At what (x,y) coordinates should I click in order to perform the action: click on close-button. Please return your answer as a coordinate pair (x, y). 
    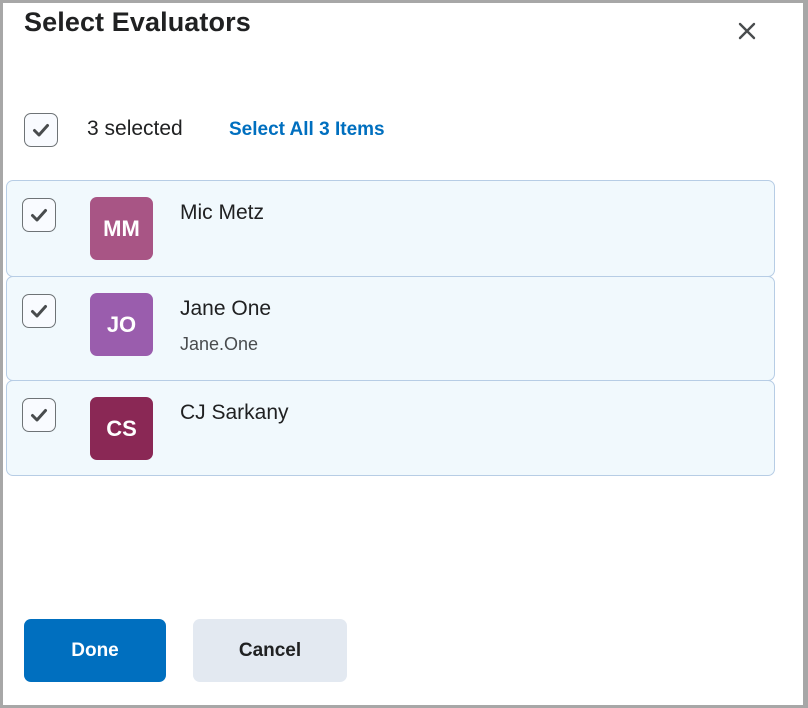
    Looking at the image, I should click on (747, 31).